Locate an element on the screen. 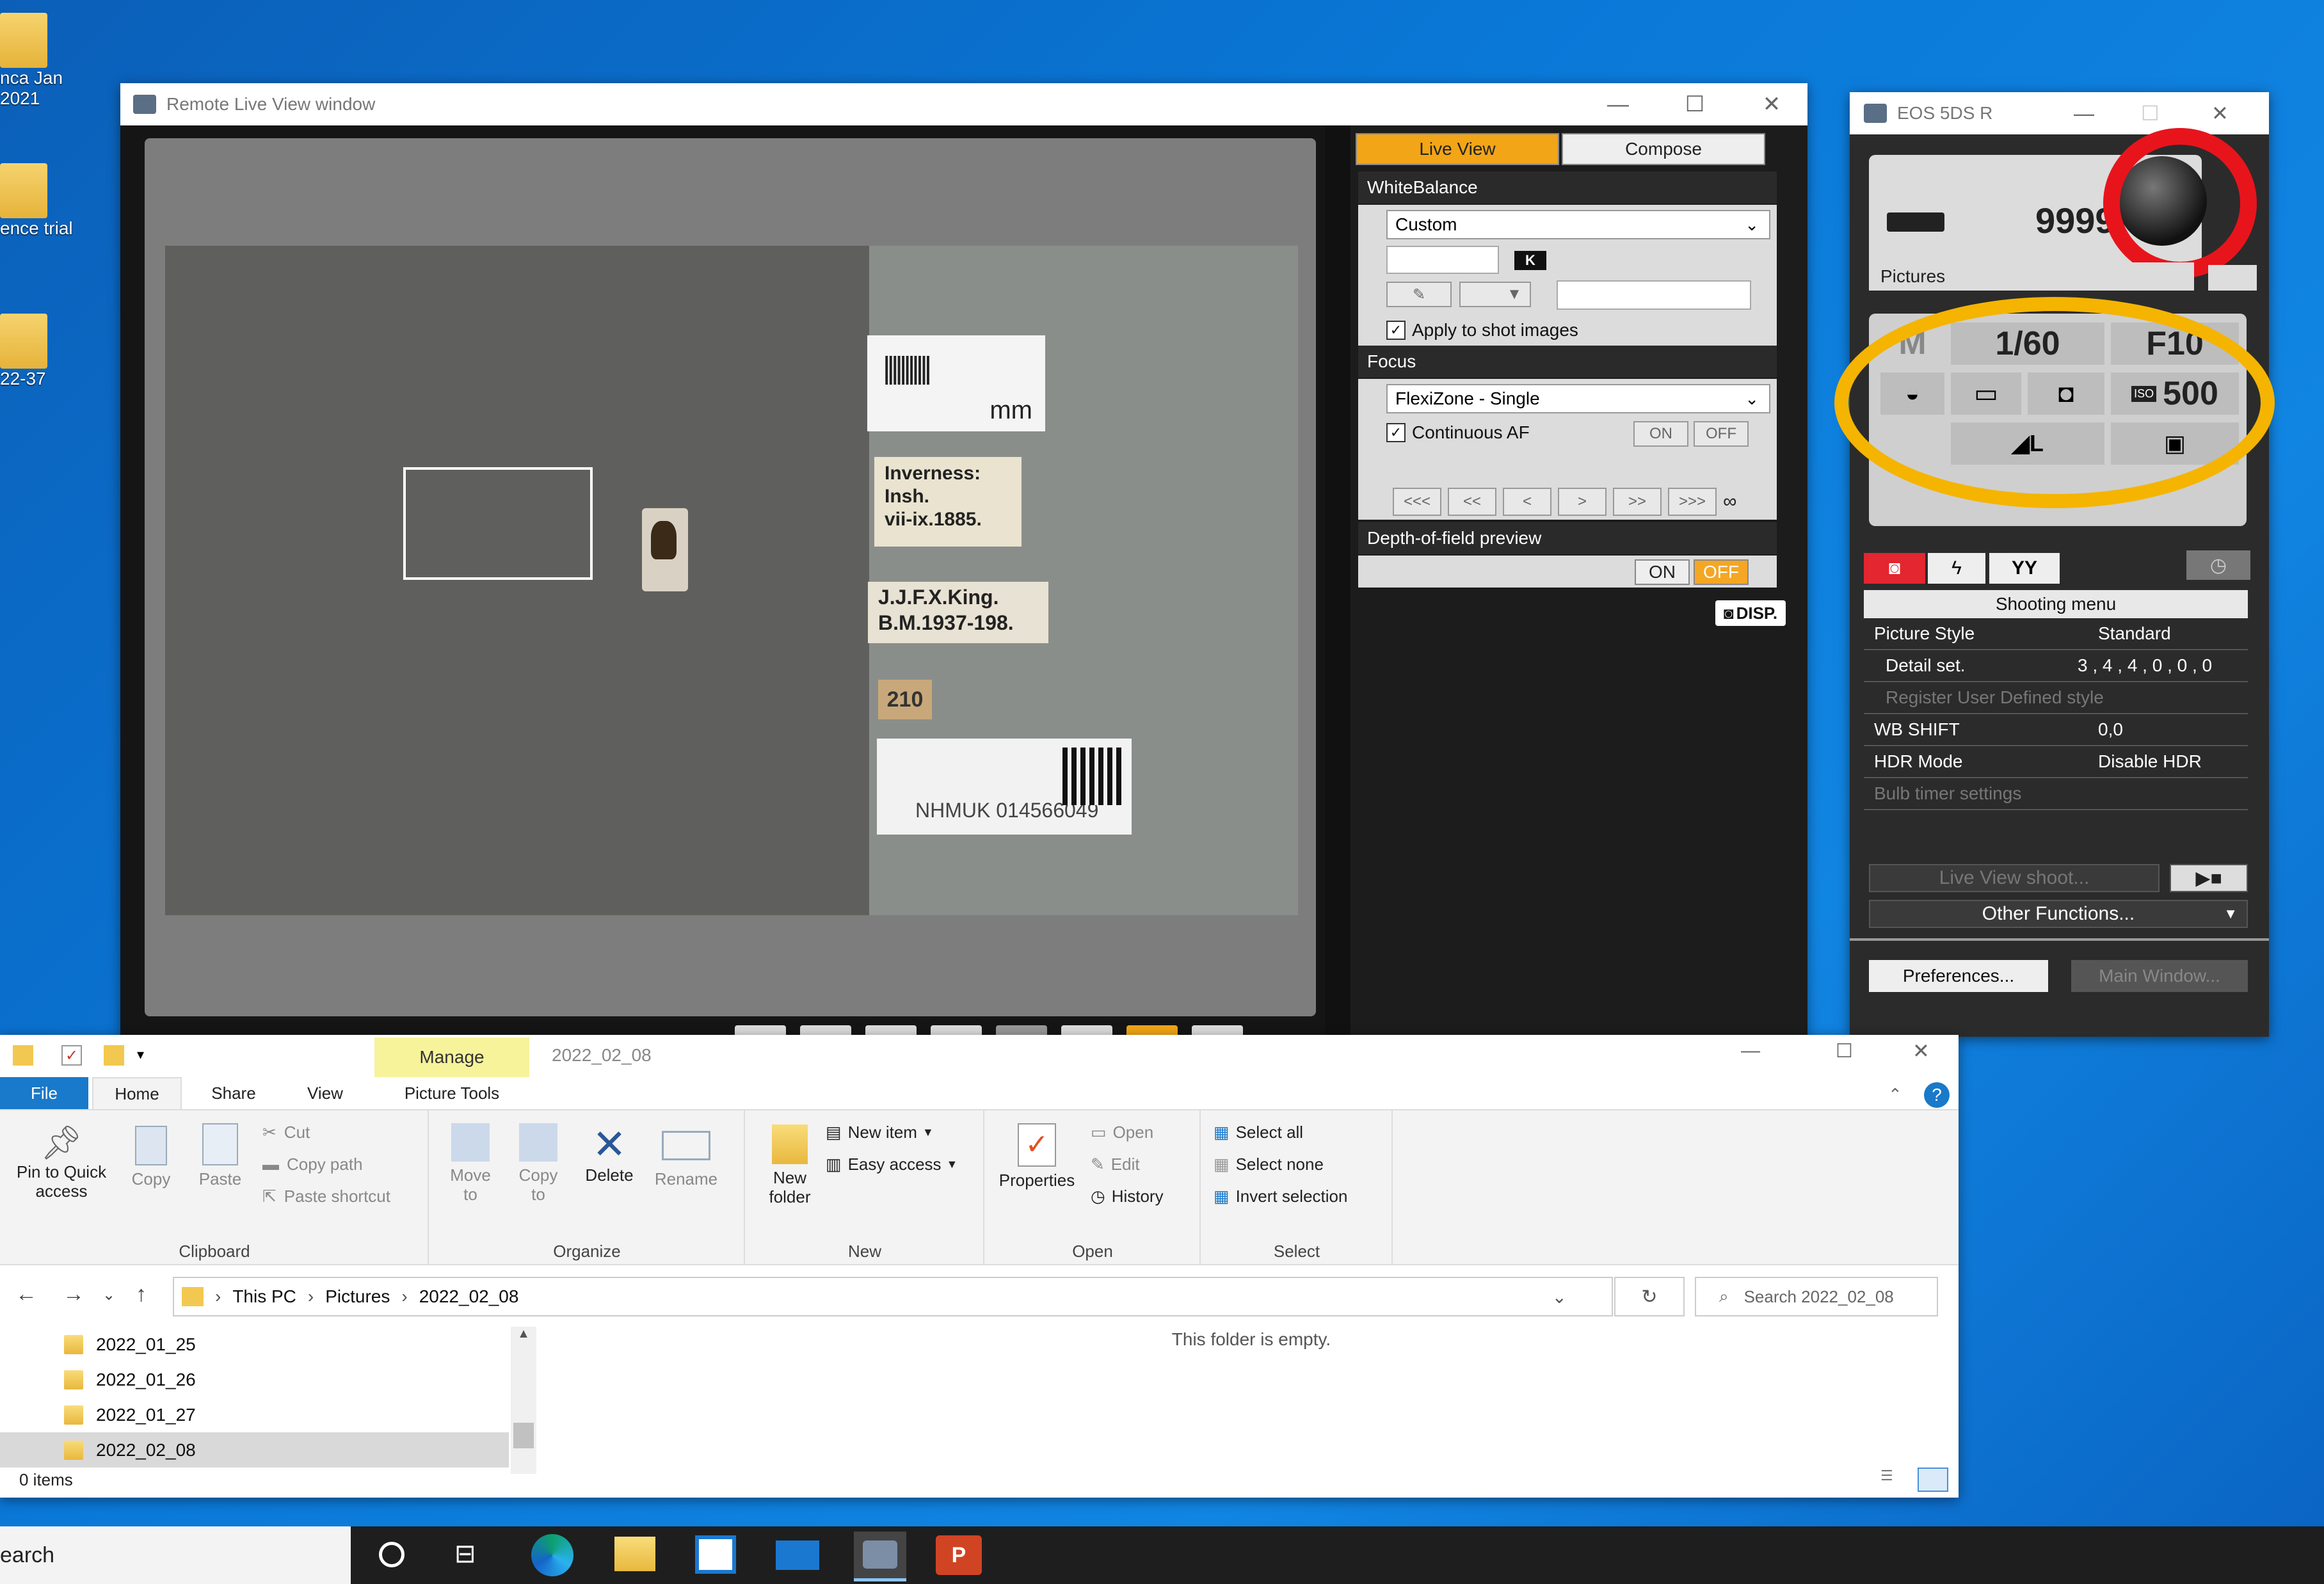 The image size is (2324, 1584). help-icon: ? is located at coordinates (1937, 1095).